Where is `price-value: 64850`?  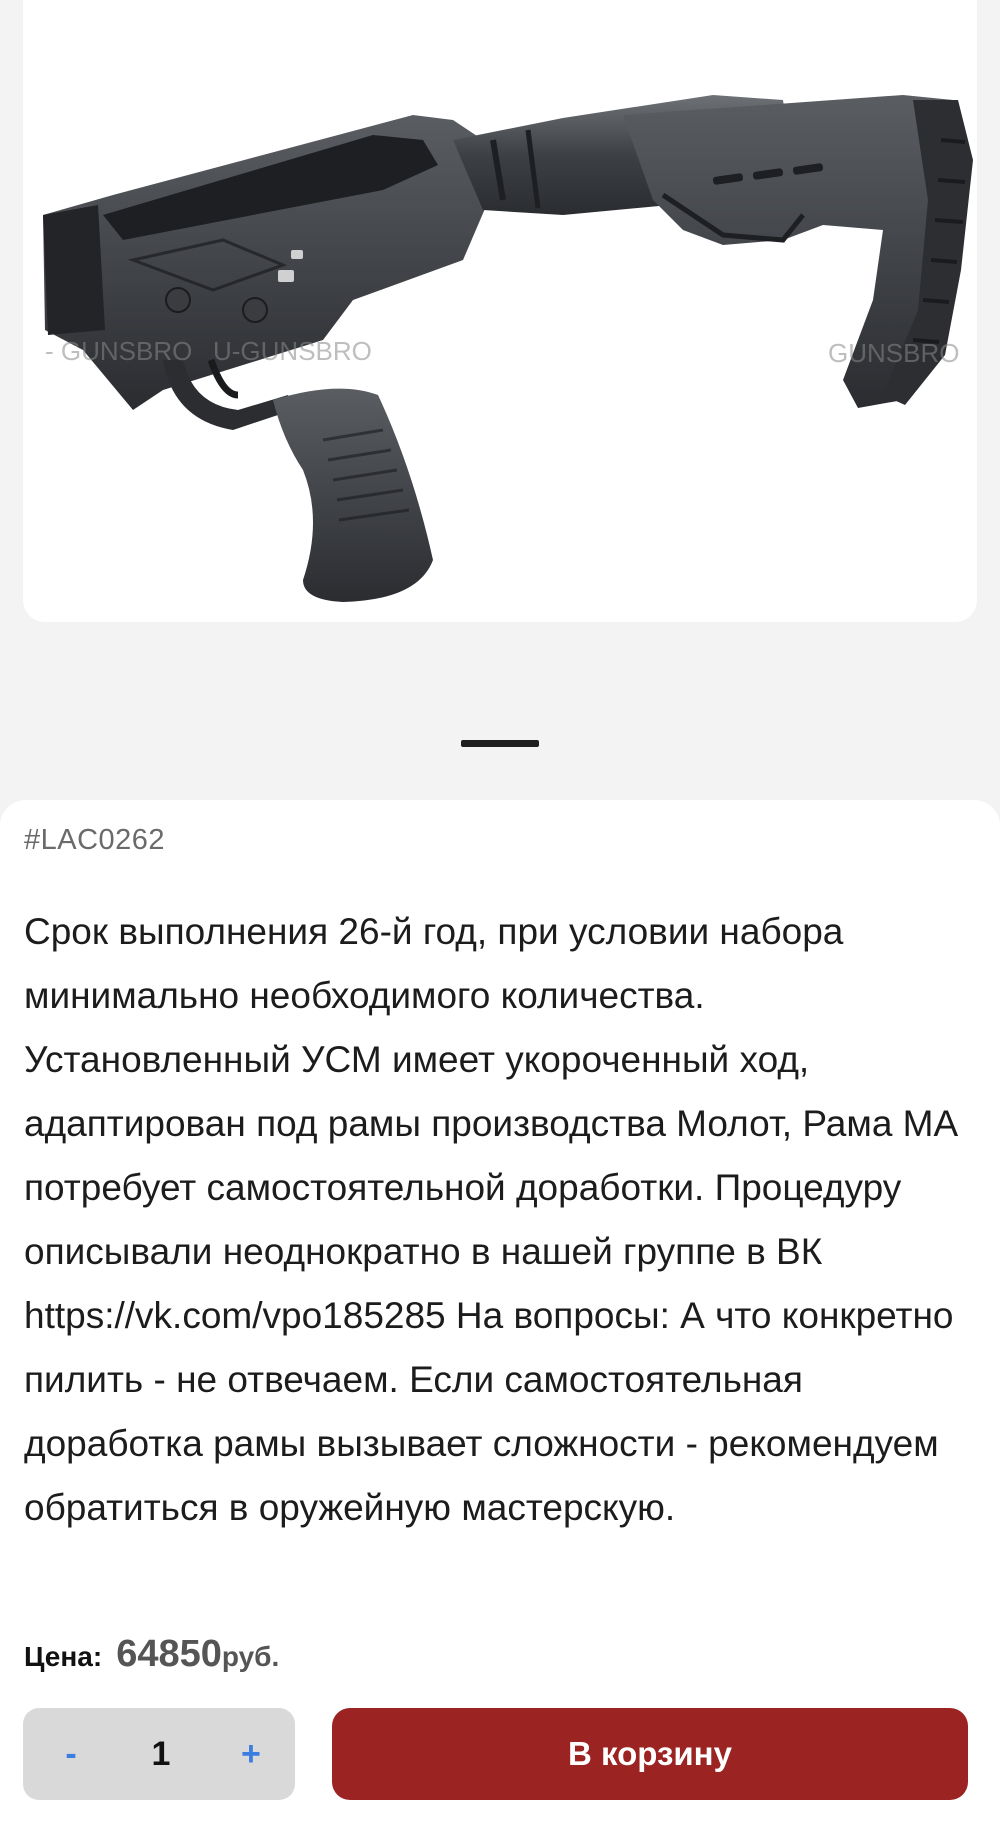 price-value: 64850 is located at coordinates (169, 1654).